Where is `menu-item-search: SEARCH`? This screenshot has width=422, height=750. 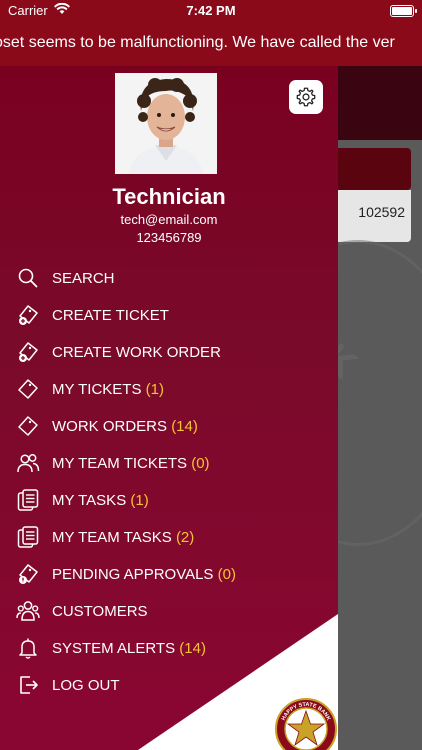 menu-item-search: SEARCH is located at coordinates (169, 278).